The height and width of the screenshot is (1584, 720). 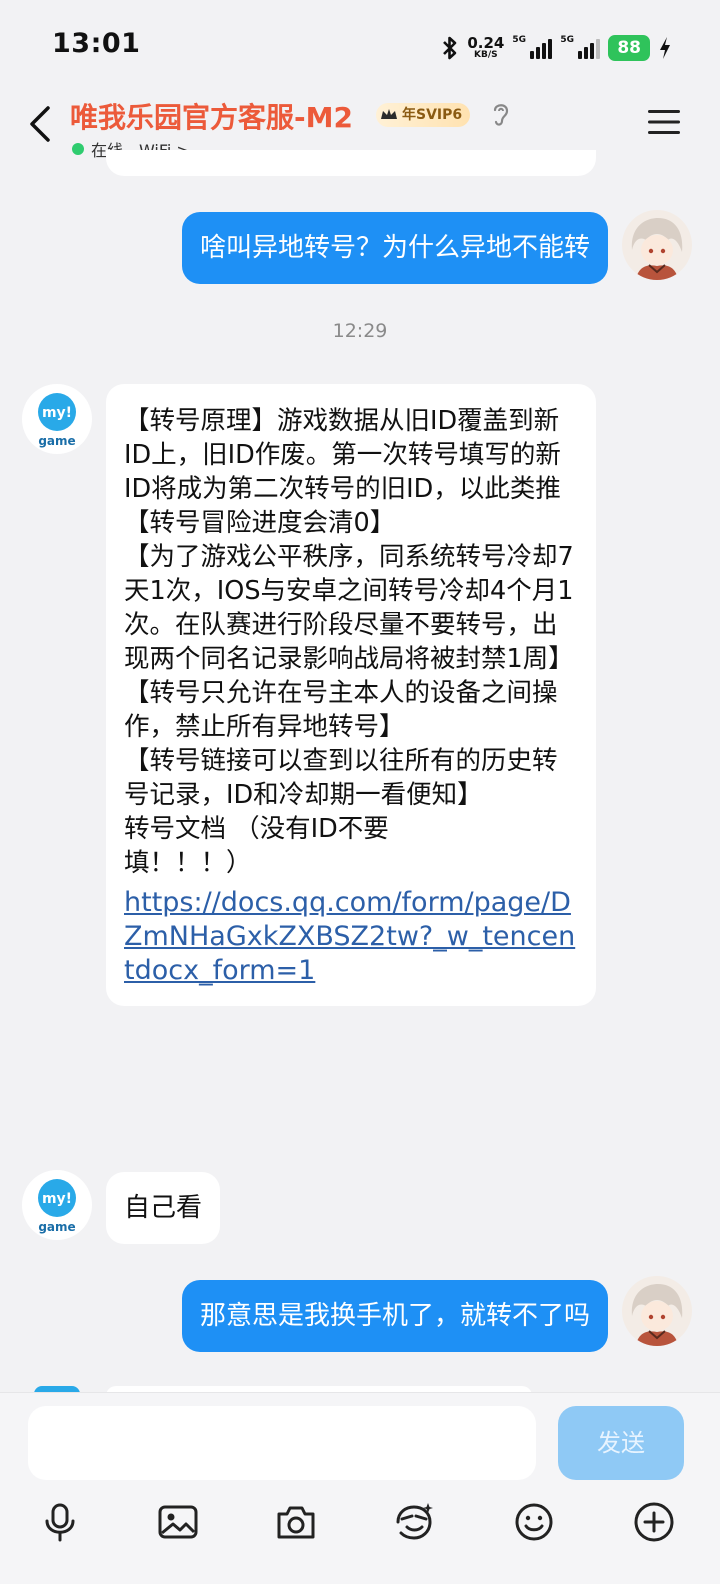 What do you see at coordinates (665, 48) in the screenshot?
I see `charging-icon` at bounding box center [665, 48].